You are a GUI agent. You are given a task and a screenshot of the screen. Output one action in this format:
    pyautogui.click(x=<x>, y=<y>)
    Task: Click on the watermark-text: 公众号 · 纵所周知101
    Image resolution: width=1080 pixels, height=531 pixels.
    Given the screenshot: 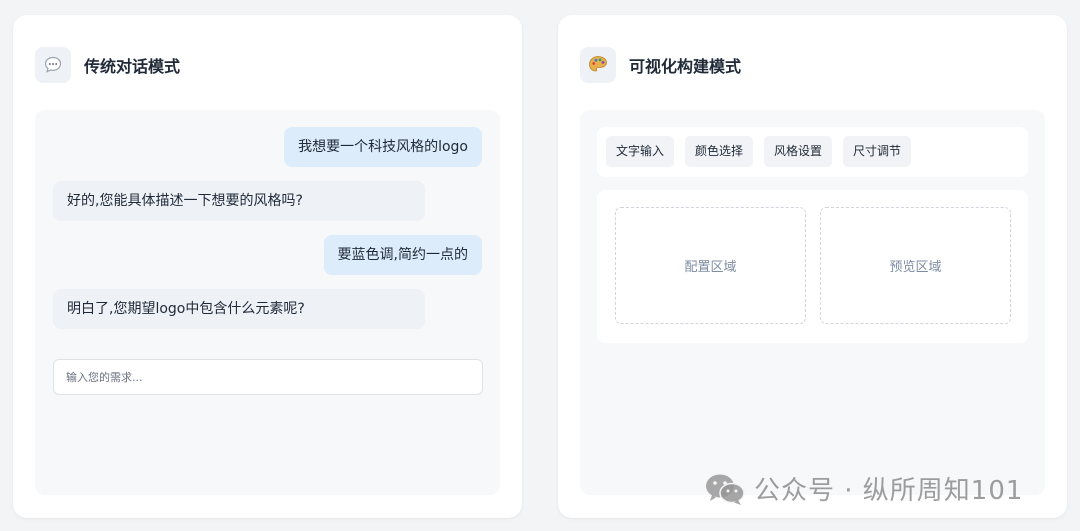 What is the action you would take?
    pyautogui.click(x=889, y=491)
    